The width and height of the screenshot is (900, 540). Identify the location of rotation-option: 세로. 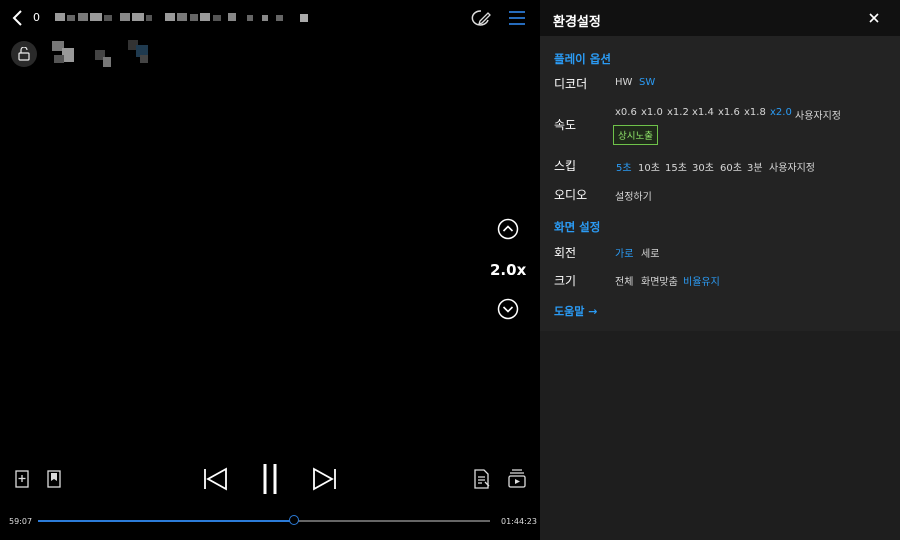
(650, 252).